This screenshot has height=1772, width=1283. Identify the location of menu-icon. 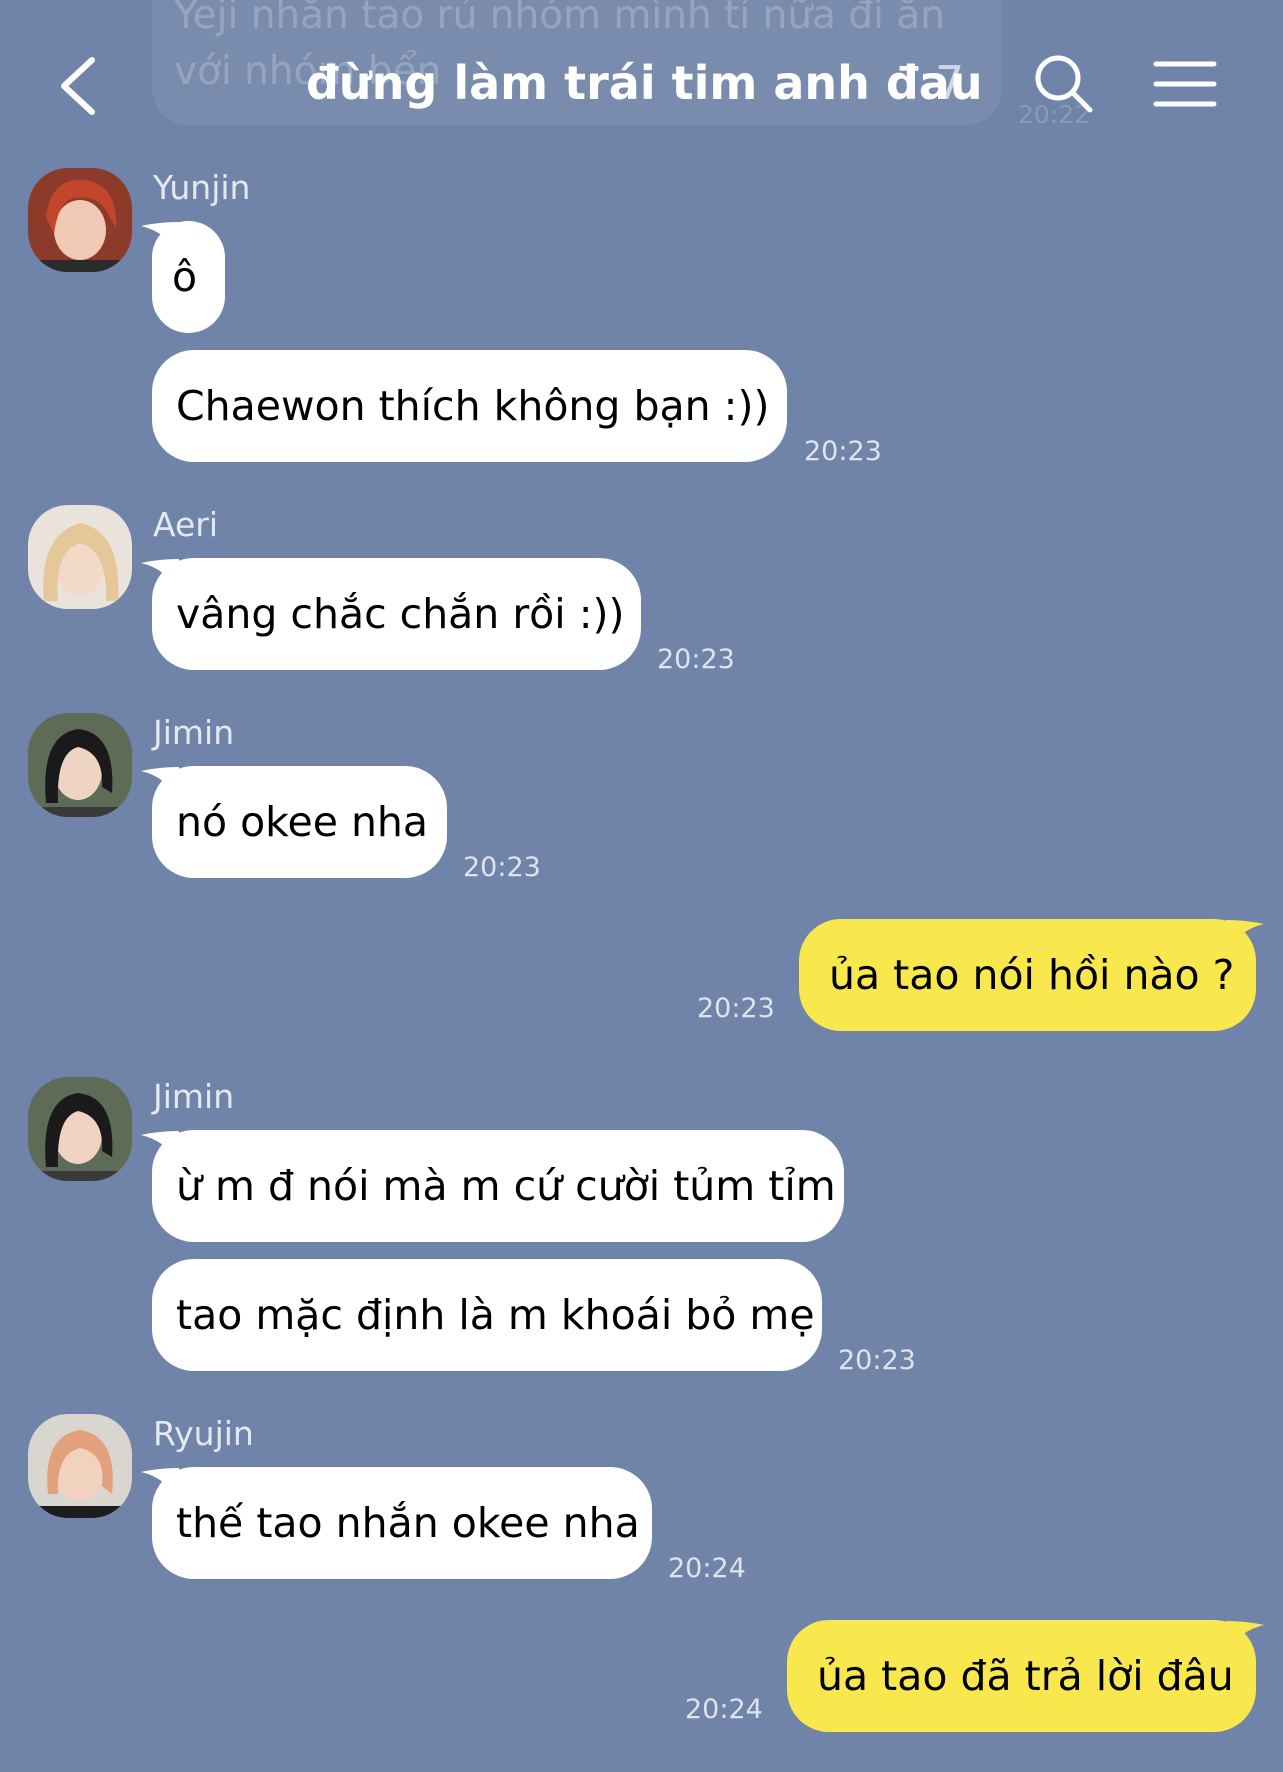
(1185, 84).